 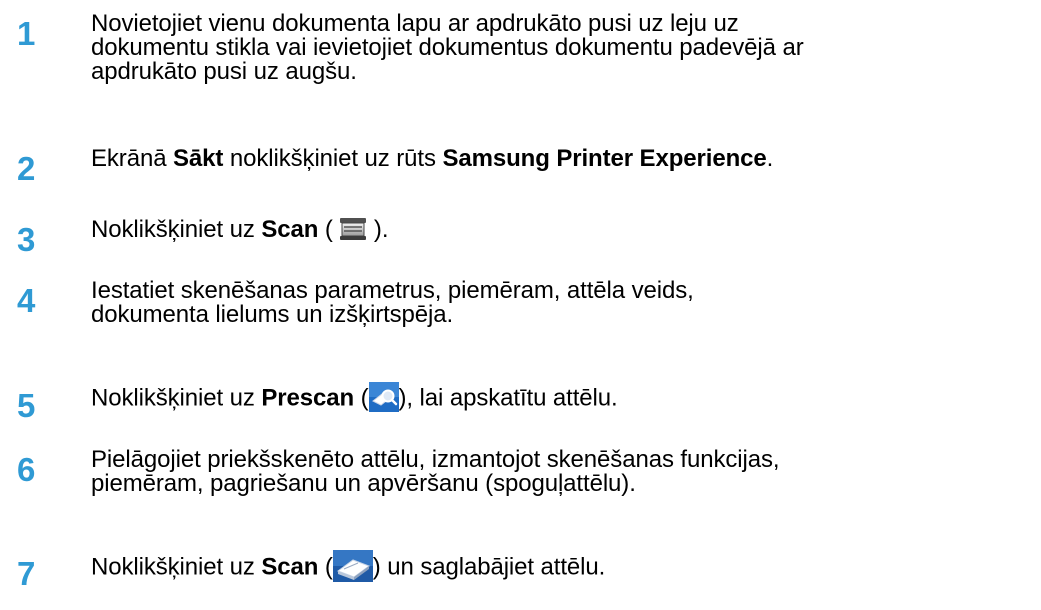 I want to click on step-text-part: ) un saglabājiet attēlu., so click(x=489, y=567).